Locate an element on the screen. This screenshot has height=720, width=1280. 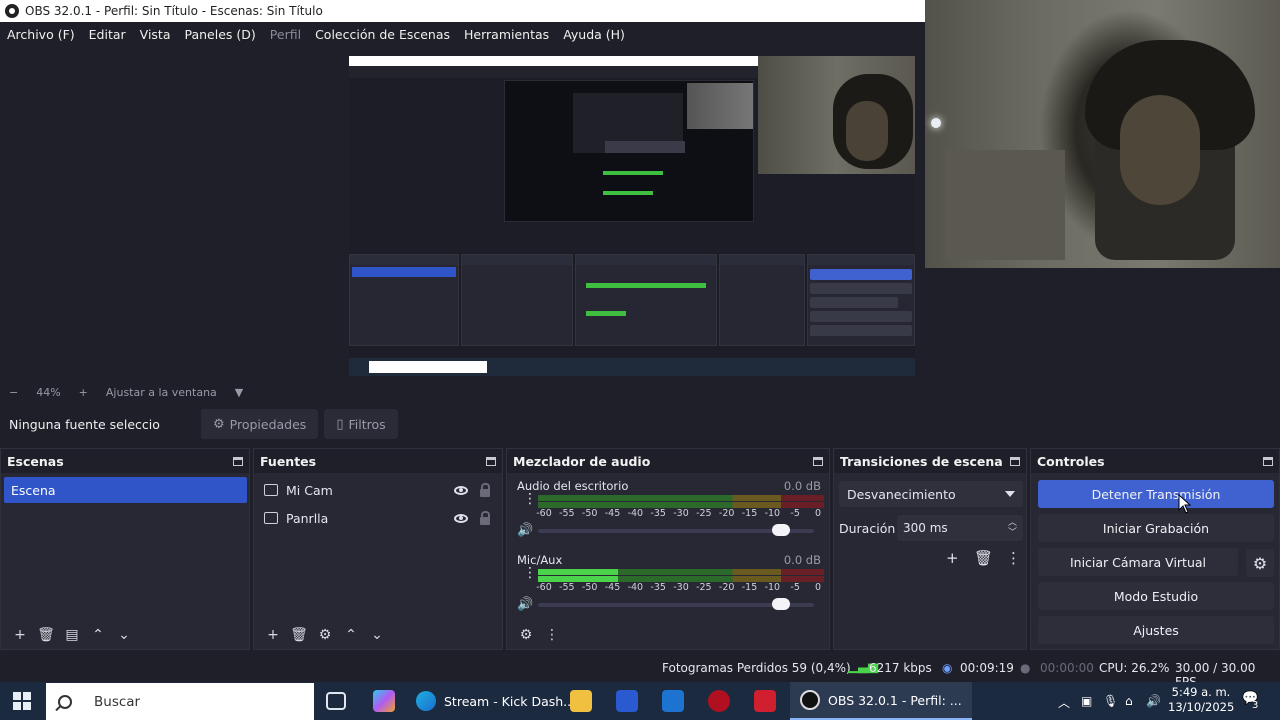
zoom-in-button: + is located at coordinates (83, 392).